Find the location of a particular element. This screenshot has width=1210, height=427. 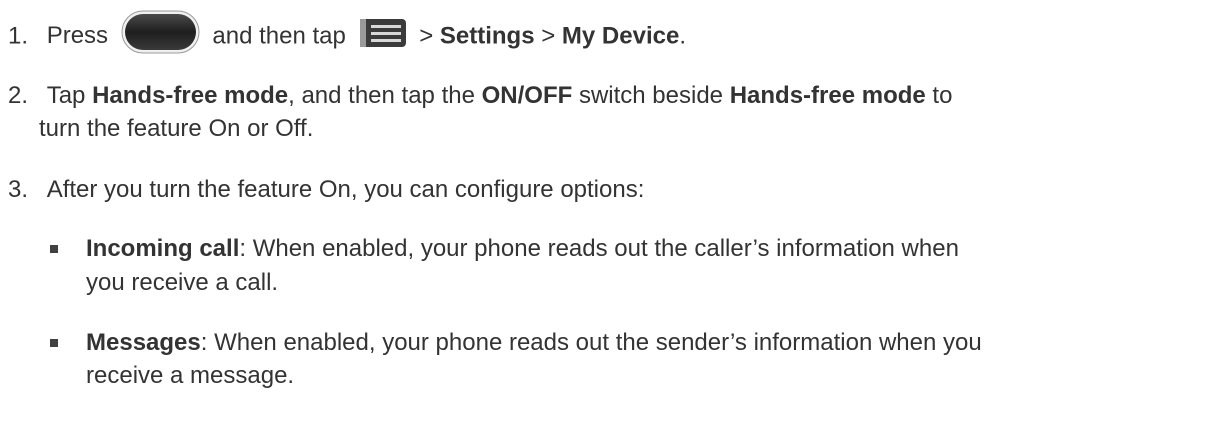

bullet-incoming-call is located at coordinates (54, 249).